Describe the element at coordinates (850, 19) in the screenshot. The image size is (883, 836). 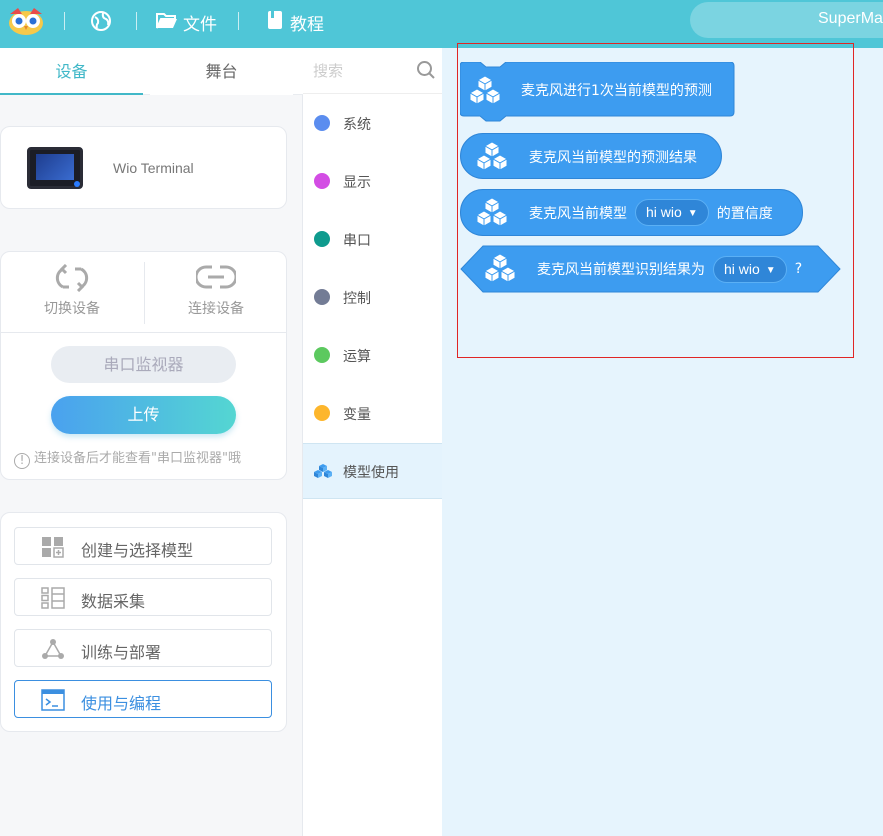
I see `user-name: SuperMa` at that location.